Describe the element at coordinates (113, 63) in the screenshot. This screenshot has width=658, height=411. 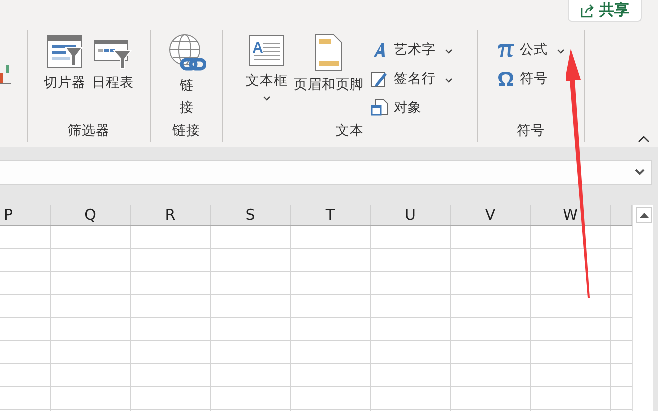
I see `timeline-button: 日程表` at that location.